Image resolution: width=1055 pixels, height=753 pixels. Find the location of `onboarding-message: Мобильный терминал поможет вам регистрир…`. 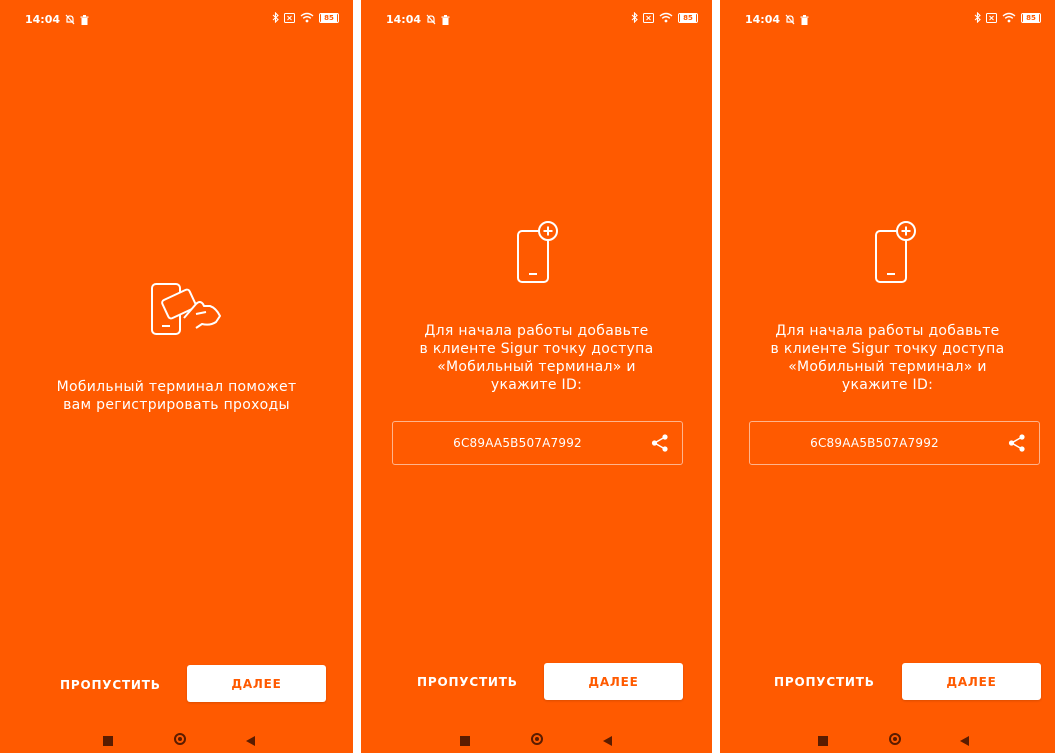

onboarding-message: Мобильный терминал поможет вам регистрир… is located at coordinates (176, 396).